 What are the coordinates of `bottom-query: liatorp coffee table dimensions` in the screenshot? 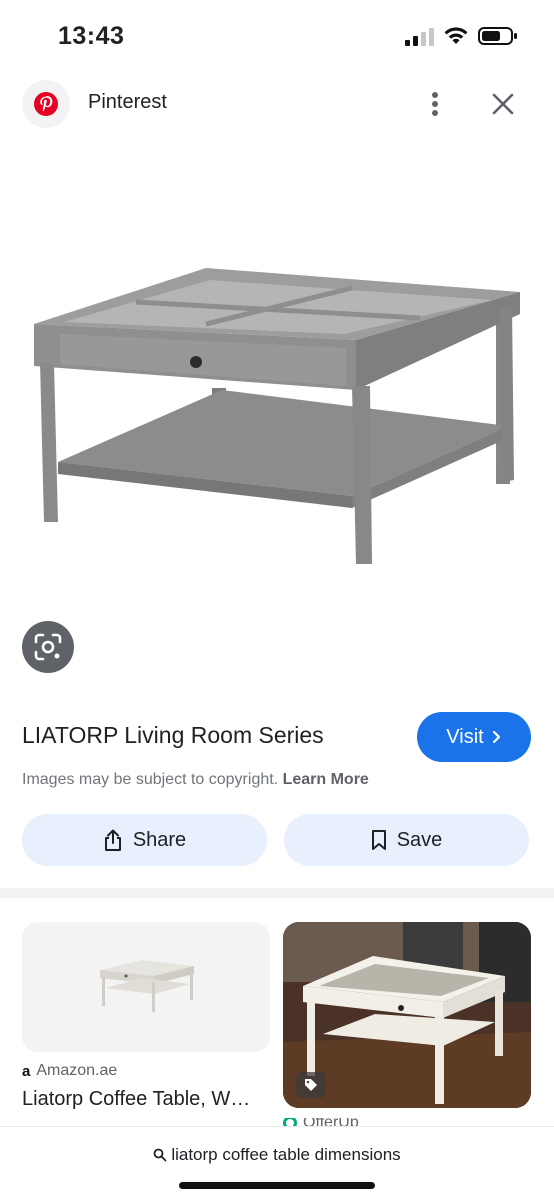 It's located at (277, 1155).